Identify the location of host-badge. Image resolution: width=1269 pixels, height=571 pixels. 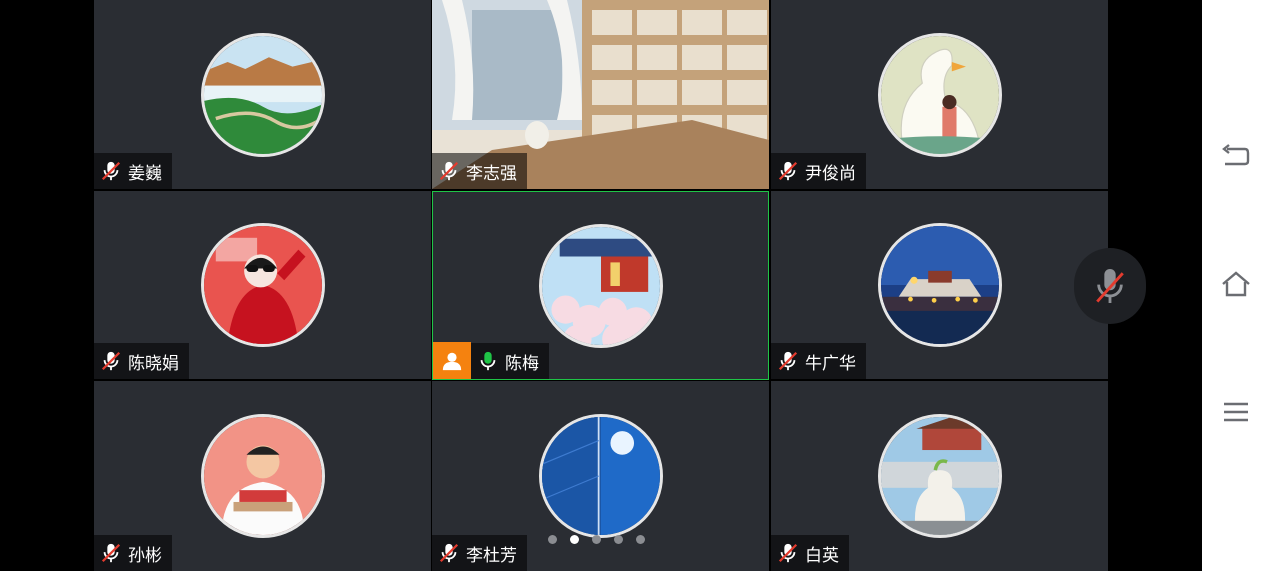
(452, 360).